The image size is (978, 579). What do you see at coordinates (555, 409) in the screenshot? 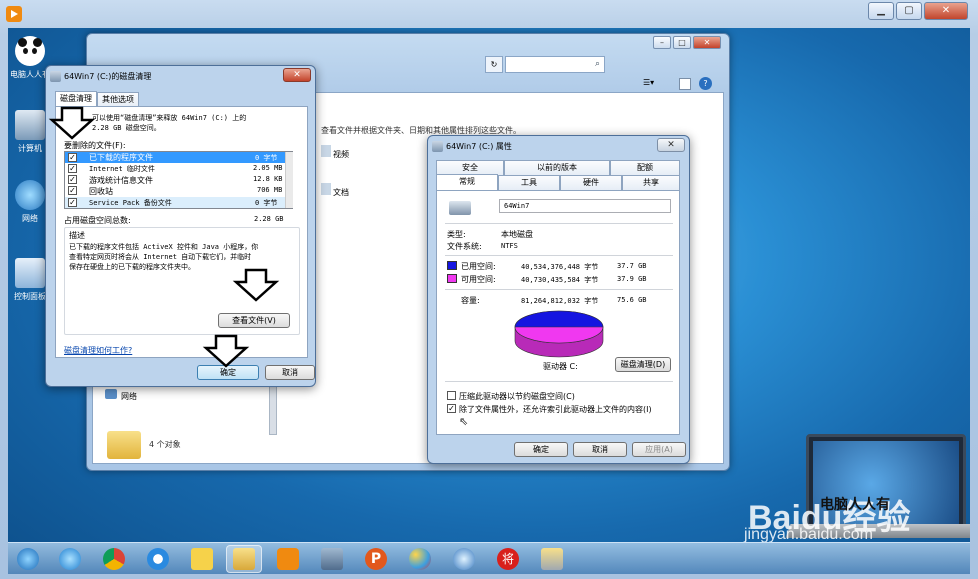
I see `index-label: 除了文件属性外，还允许索引此驱动器上文件的内容(I)` at bounding box center [555, 409].